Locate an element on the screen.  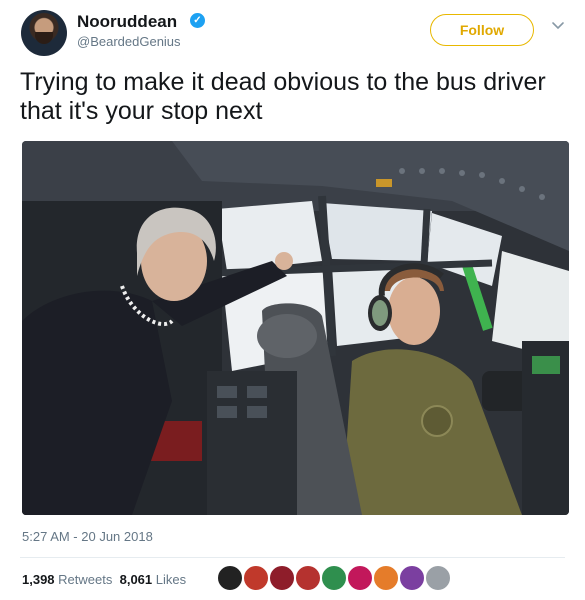
retweets-label: Retweets is located at coordinates (85, 579).